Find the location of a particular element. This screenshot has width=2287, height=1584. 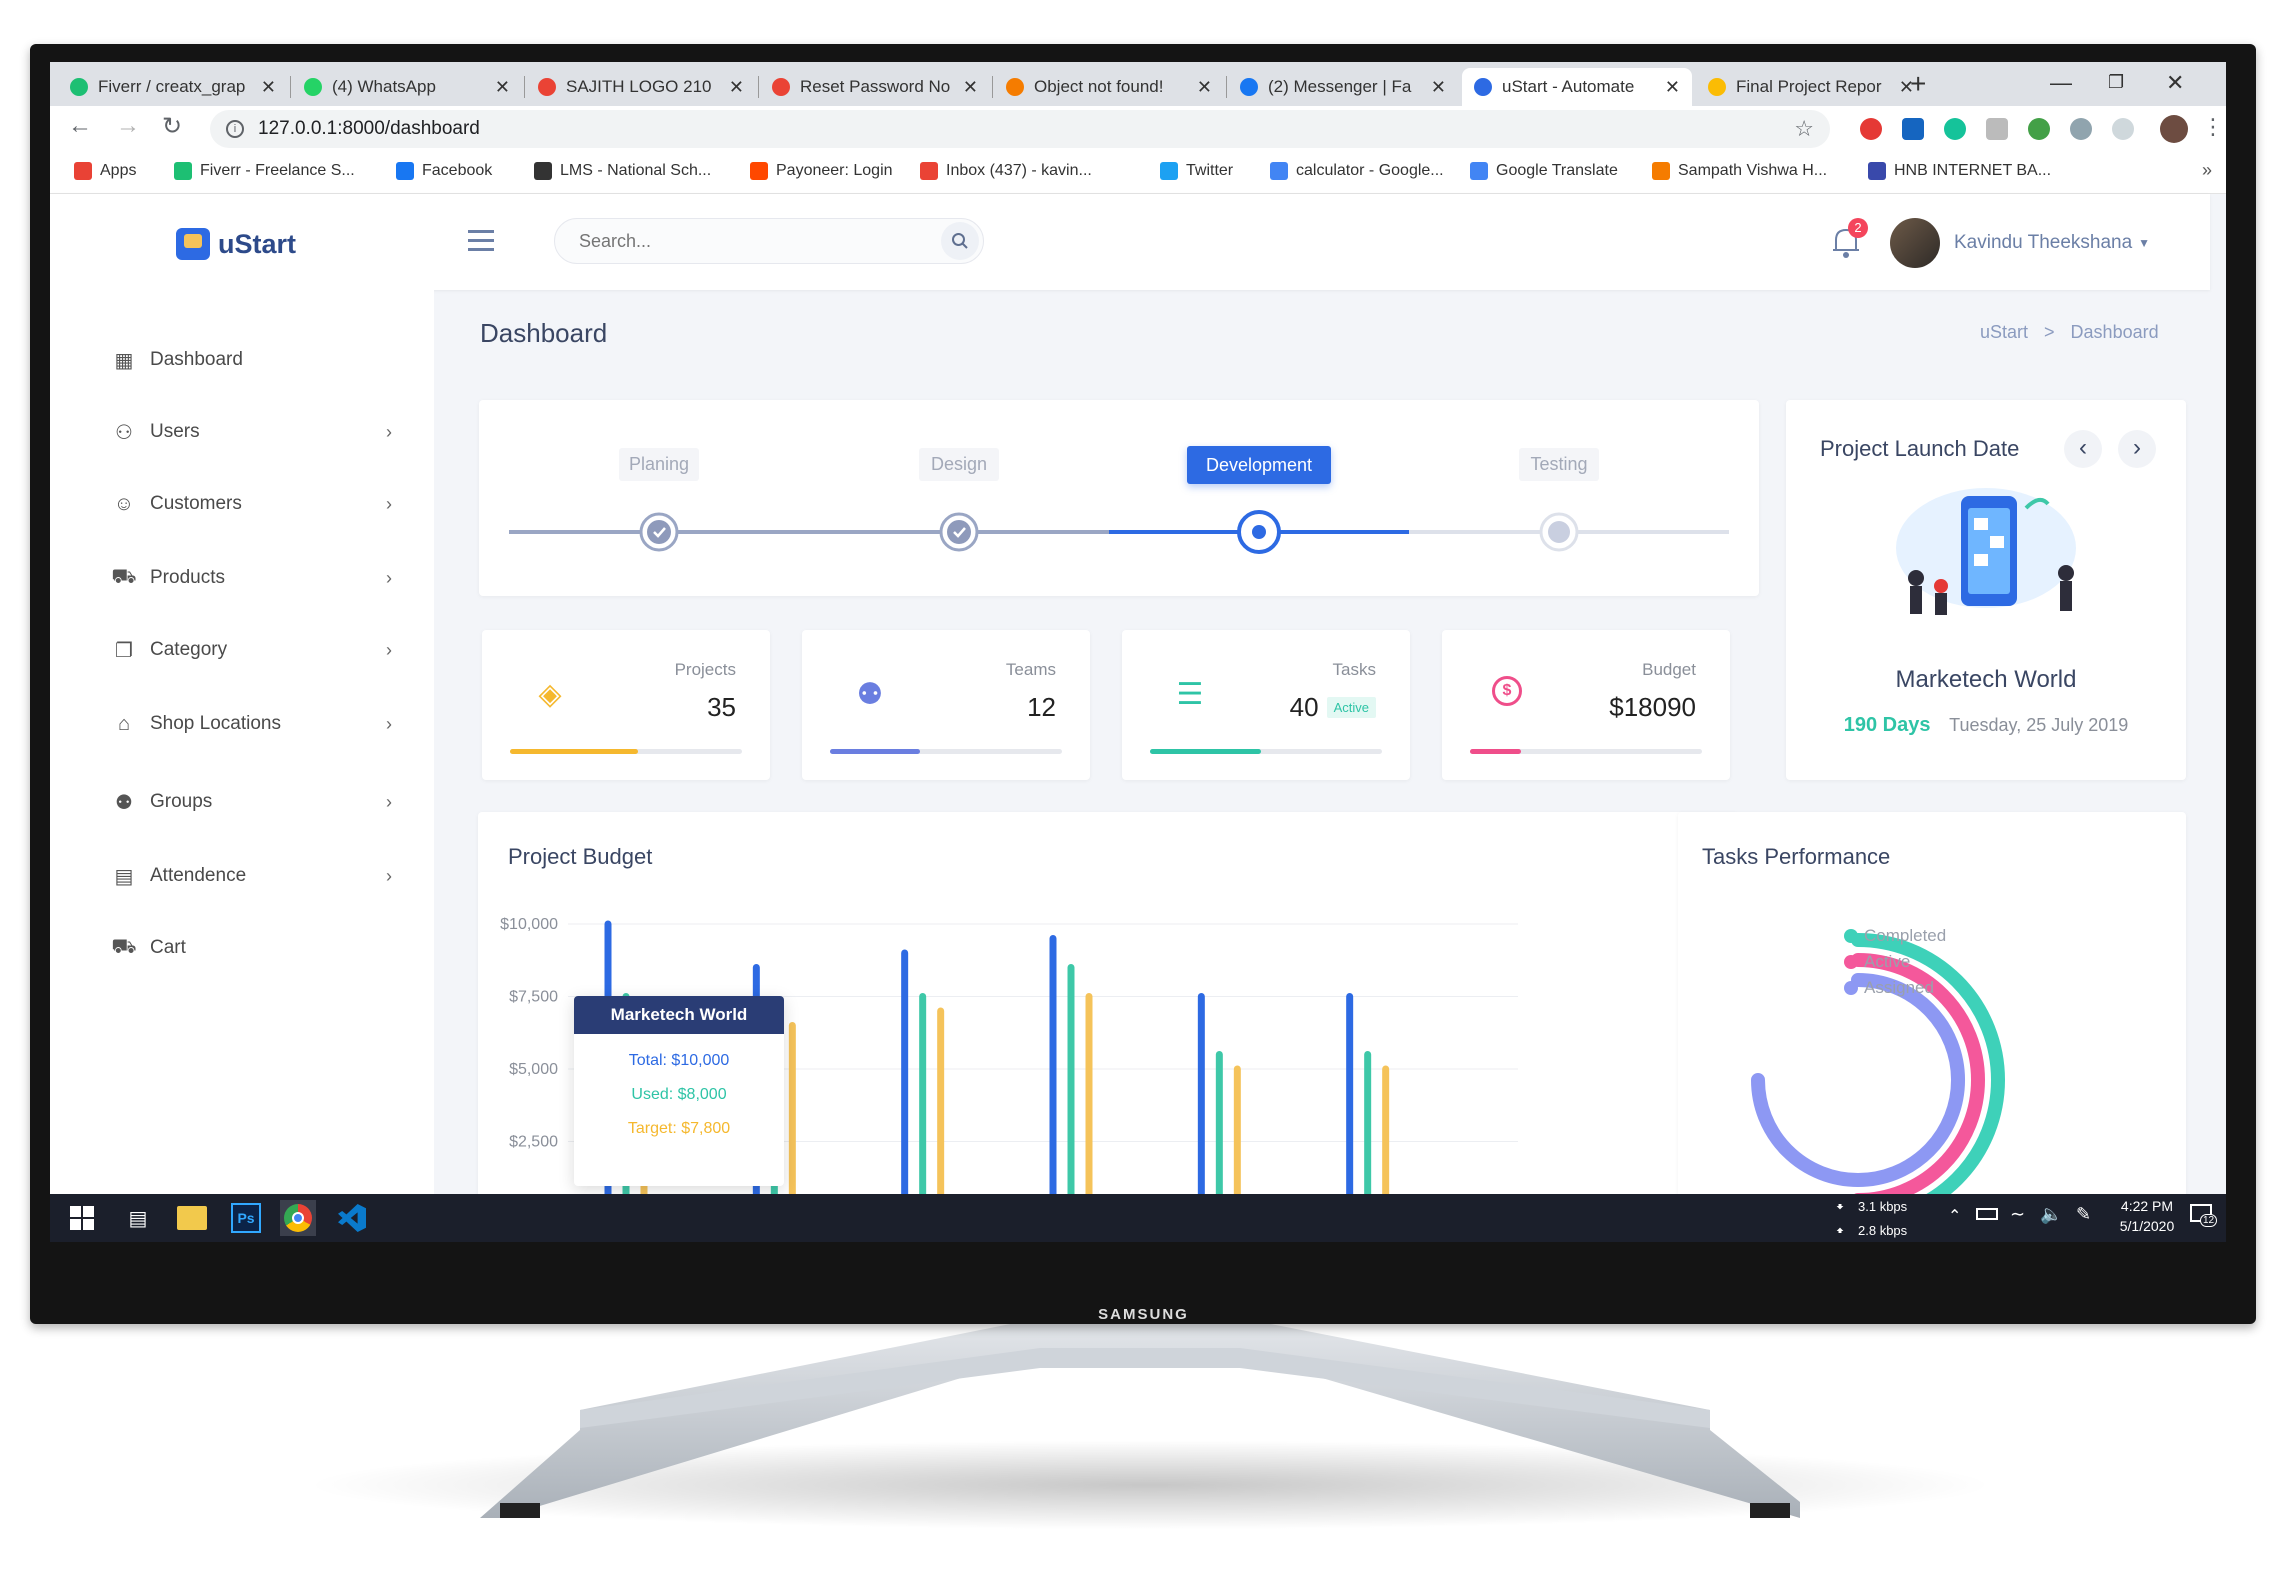

logo-icon is located at coordinates (193, 244).